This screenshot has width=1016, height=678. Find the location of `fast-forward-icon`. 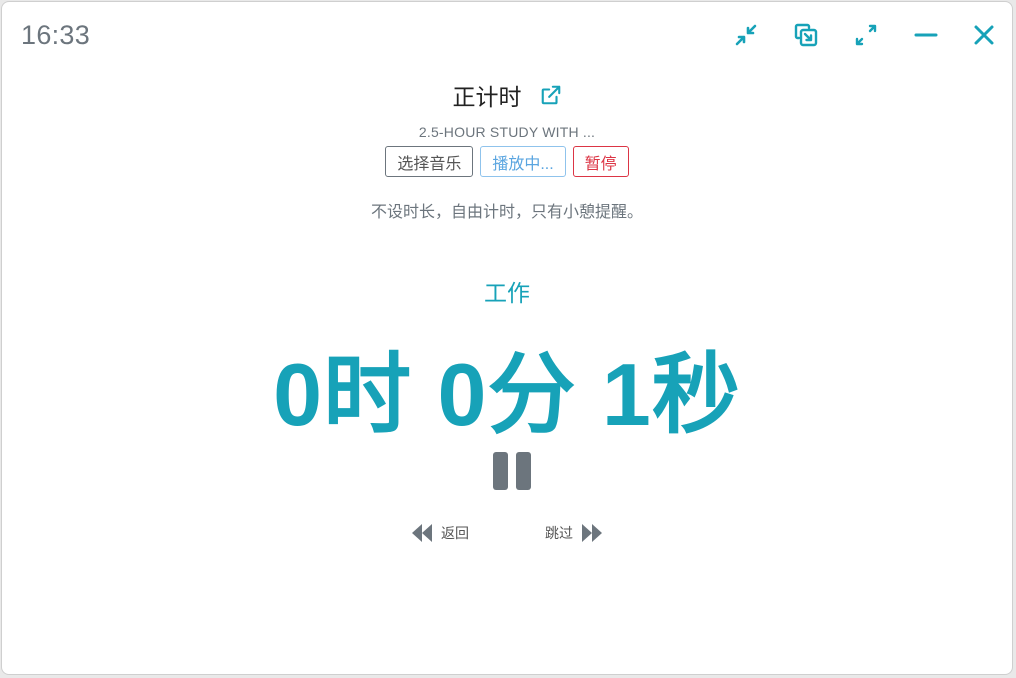

fast-forward-icon is located at coordinates (592, 533).